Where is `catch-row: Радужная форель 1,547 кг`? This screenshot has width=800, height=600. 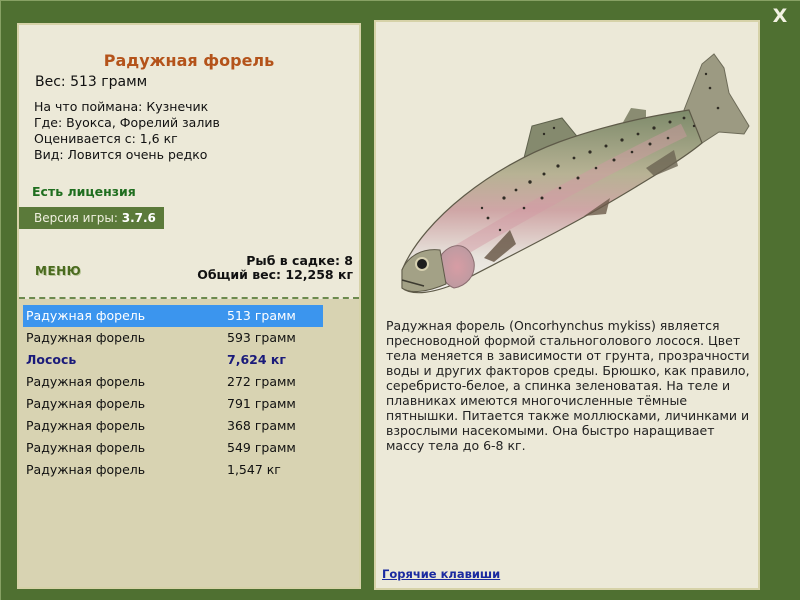 catch-row: Радужная форель 1,547 кг is located at coordinates (173, 470).